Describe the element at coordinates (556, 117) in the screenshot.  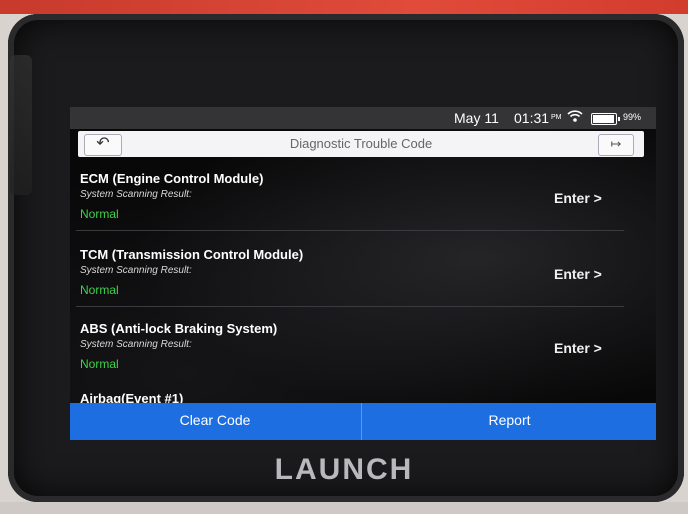
I see `status-ampm: PM` at that location.